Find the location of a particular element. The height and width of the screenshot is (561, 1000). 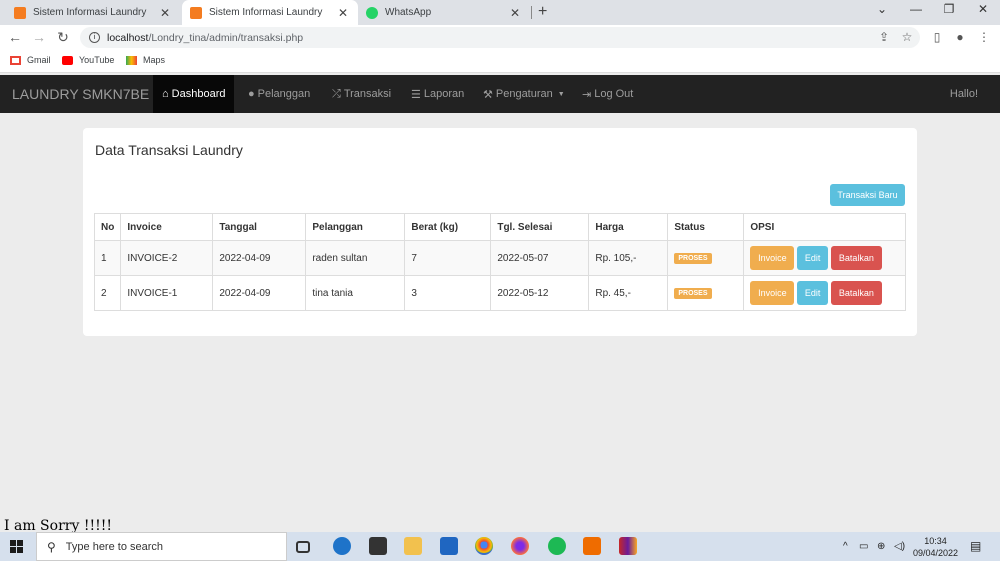

cell-status: PROSES is located at coordinates (706, 293).